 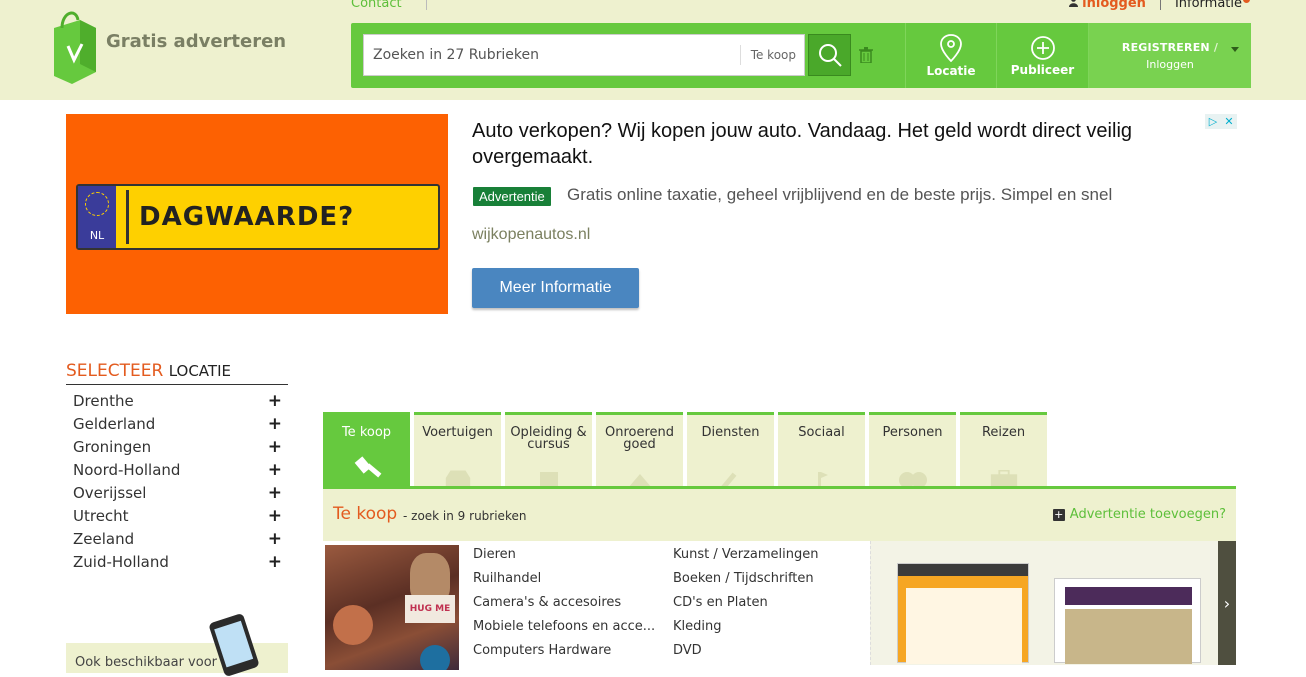 What do you see at coordinates (512, 196) in the screenshot?
I see `ad-badge: Advertentie` at bounding box center [512, 196].